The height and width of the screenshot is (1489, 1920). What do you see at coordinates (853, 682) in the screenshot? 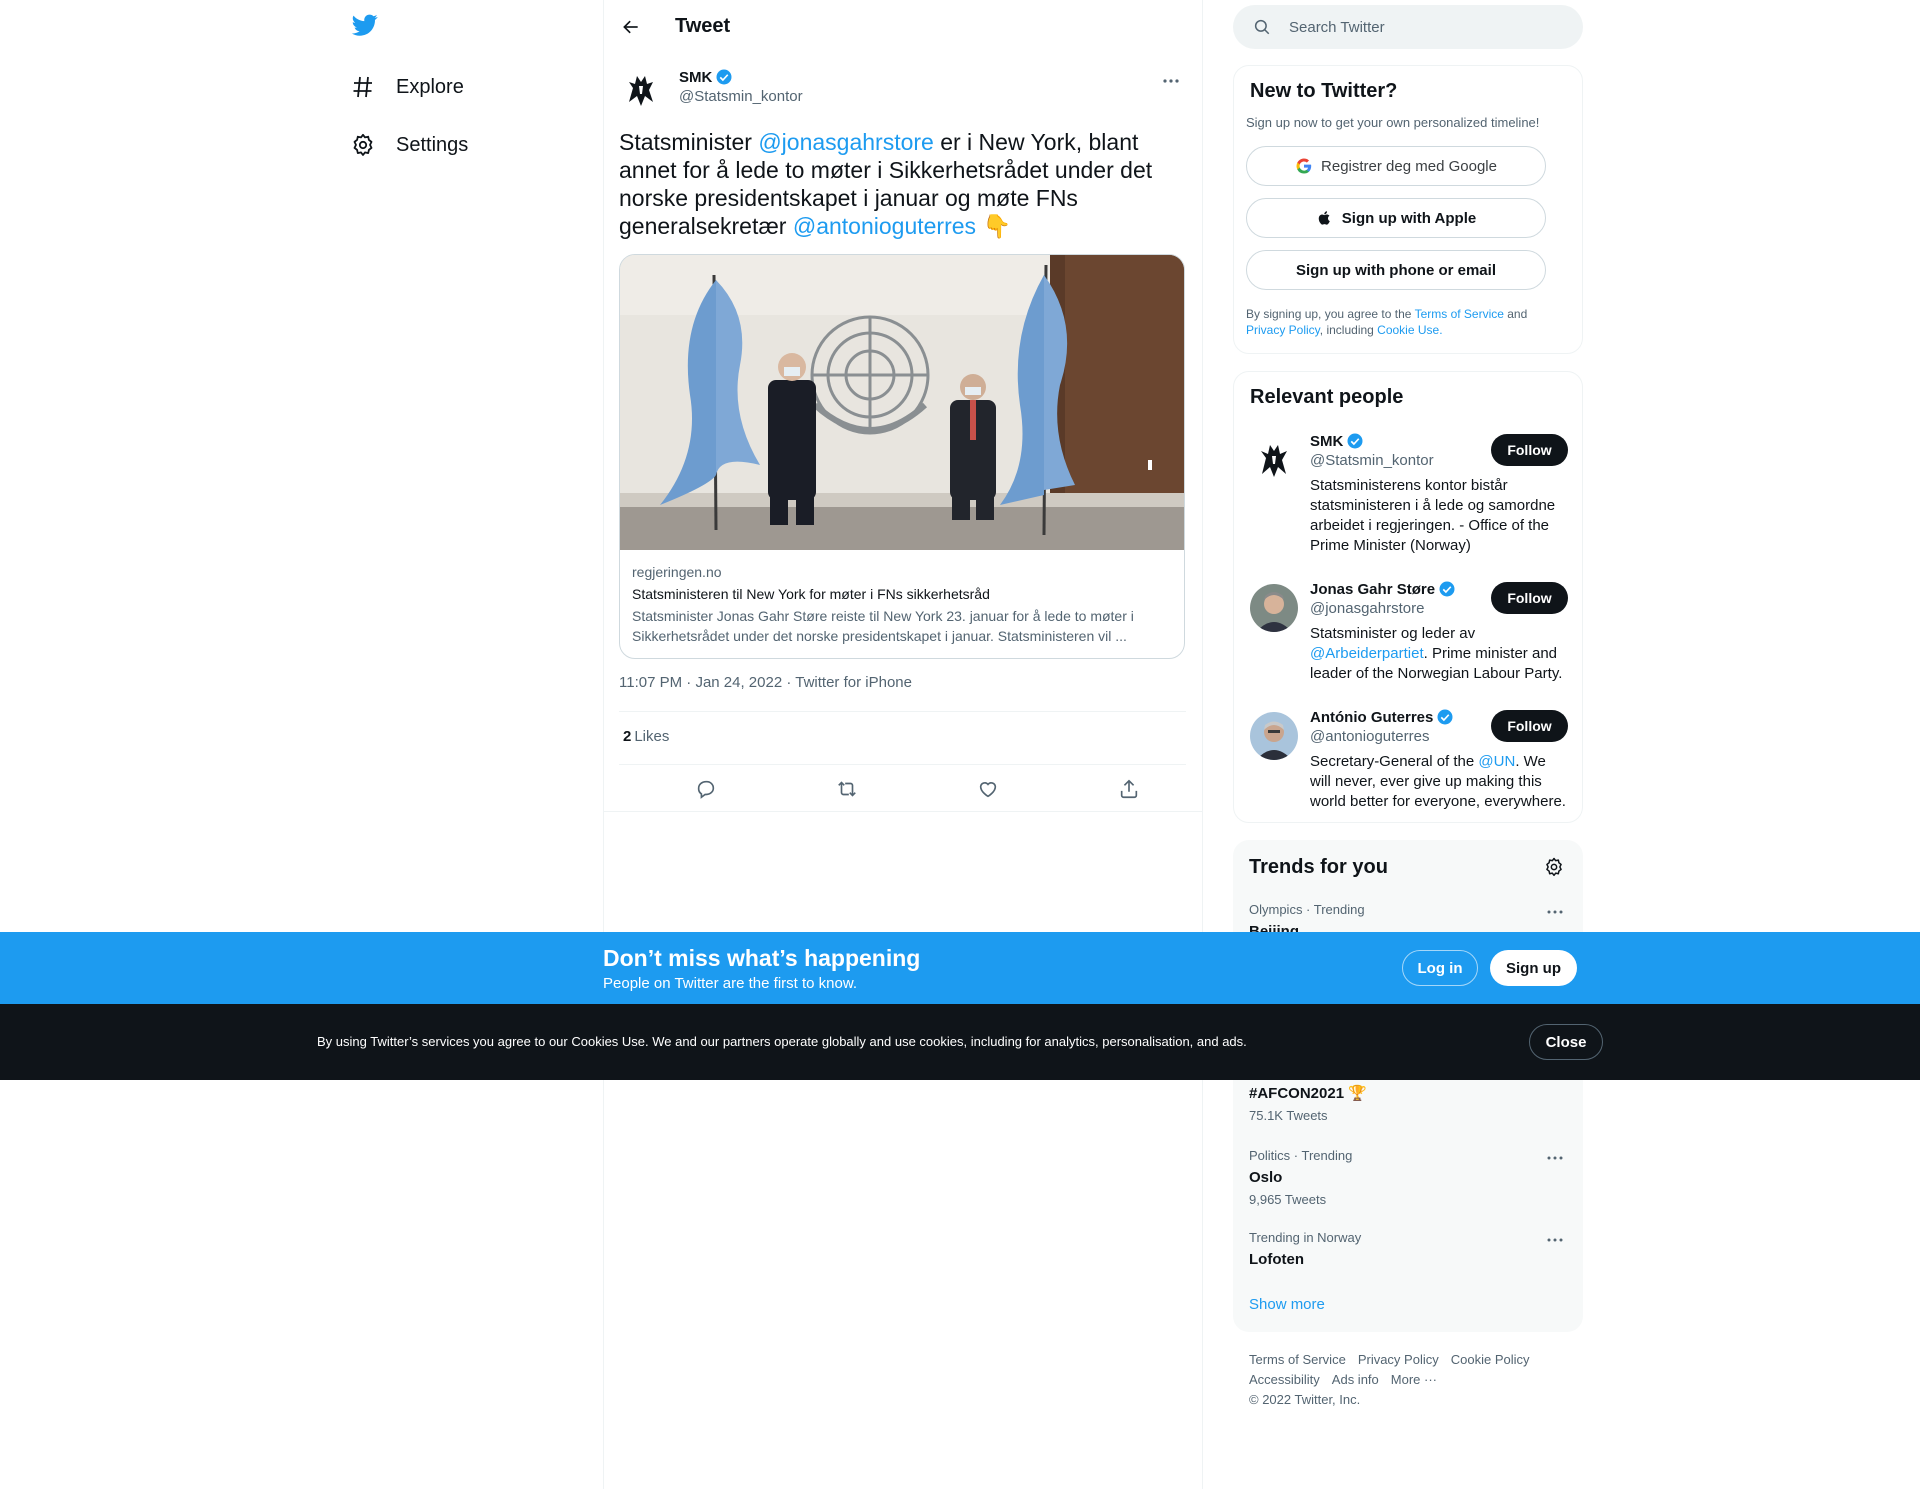
I see `tweet-source: Twitter for iPhone` at bounding box center [853, 682].